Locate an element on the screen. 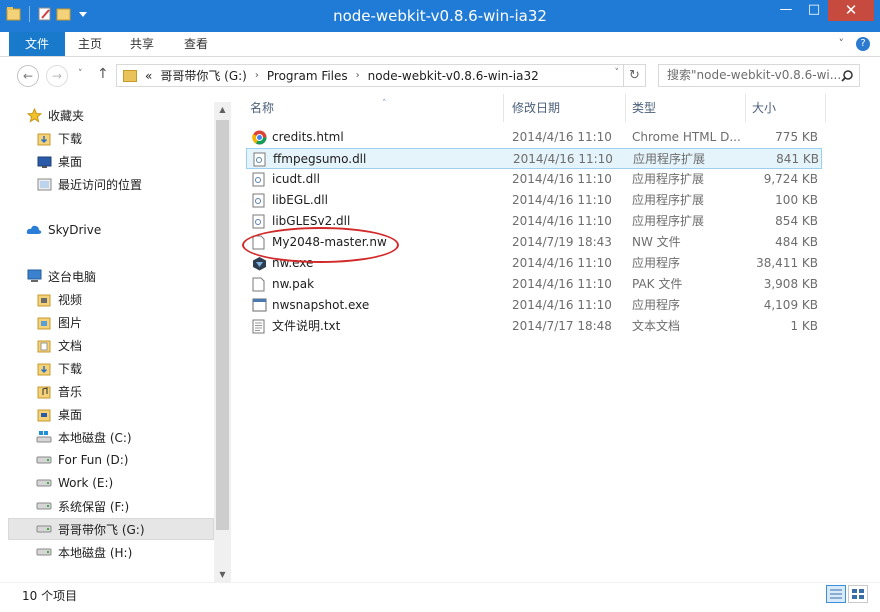 The image size is (880, 612). title-bar: node-webkit-v0.8.6-win-ia32 — □ ✕ is located at coordinates (440, 16).